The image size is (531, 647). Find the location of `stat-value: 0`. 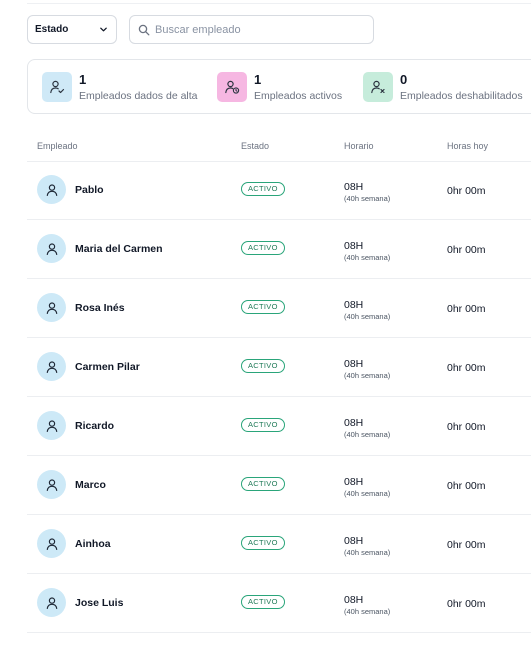

stat-value: 0 is located at coordinates (404, 79).